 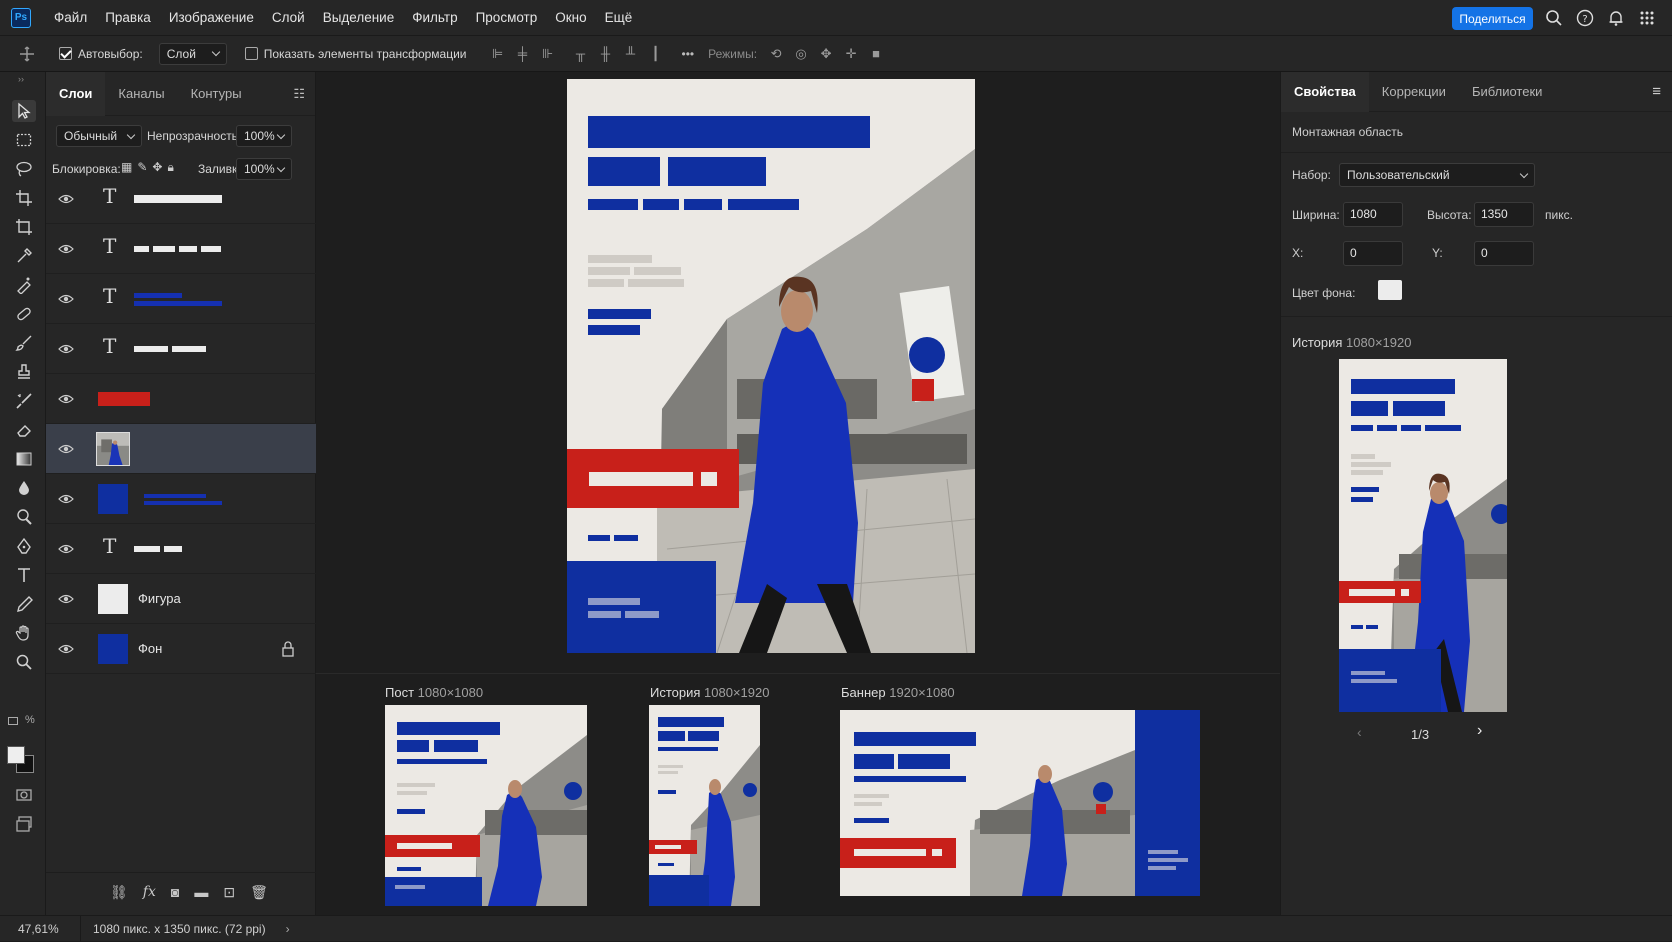 What do you see at coordinates (216, 94) in the screenshot?
I see `tab-paths: Контуры` at bounding box center [216, 94].